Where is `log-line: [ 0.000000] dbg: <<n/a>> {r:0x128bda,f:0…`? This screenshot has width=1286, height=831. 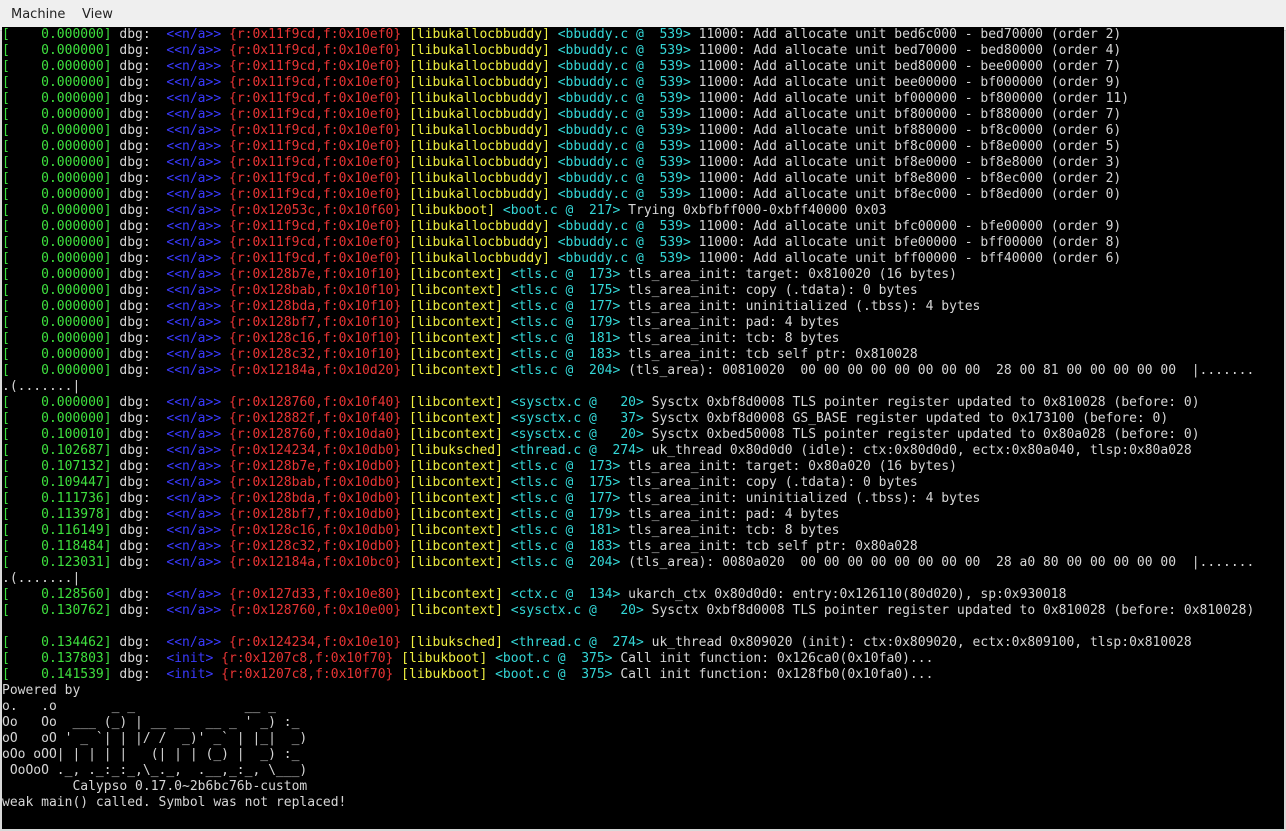
log-line: [ 0.000000] dbg: <<n/a>> {r:0x128bda,f:0… is located at coordinates (628, 307).